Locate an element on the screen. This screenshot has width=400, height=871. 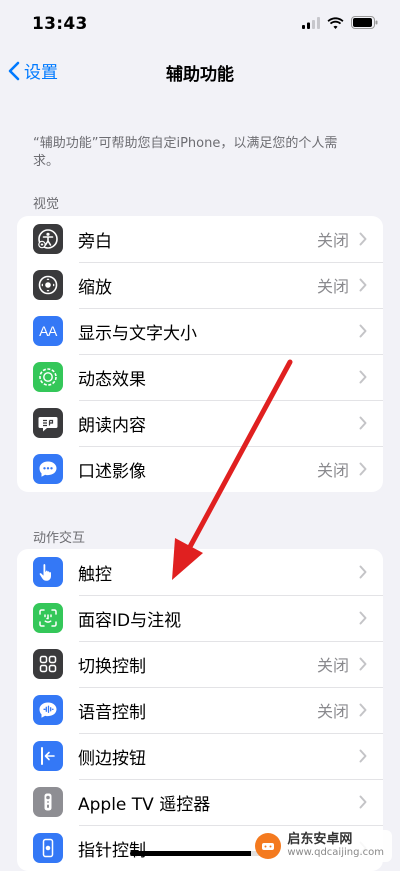
watermark-name: 启东安卓网 is located at coordinates (320, 839).